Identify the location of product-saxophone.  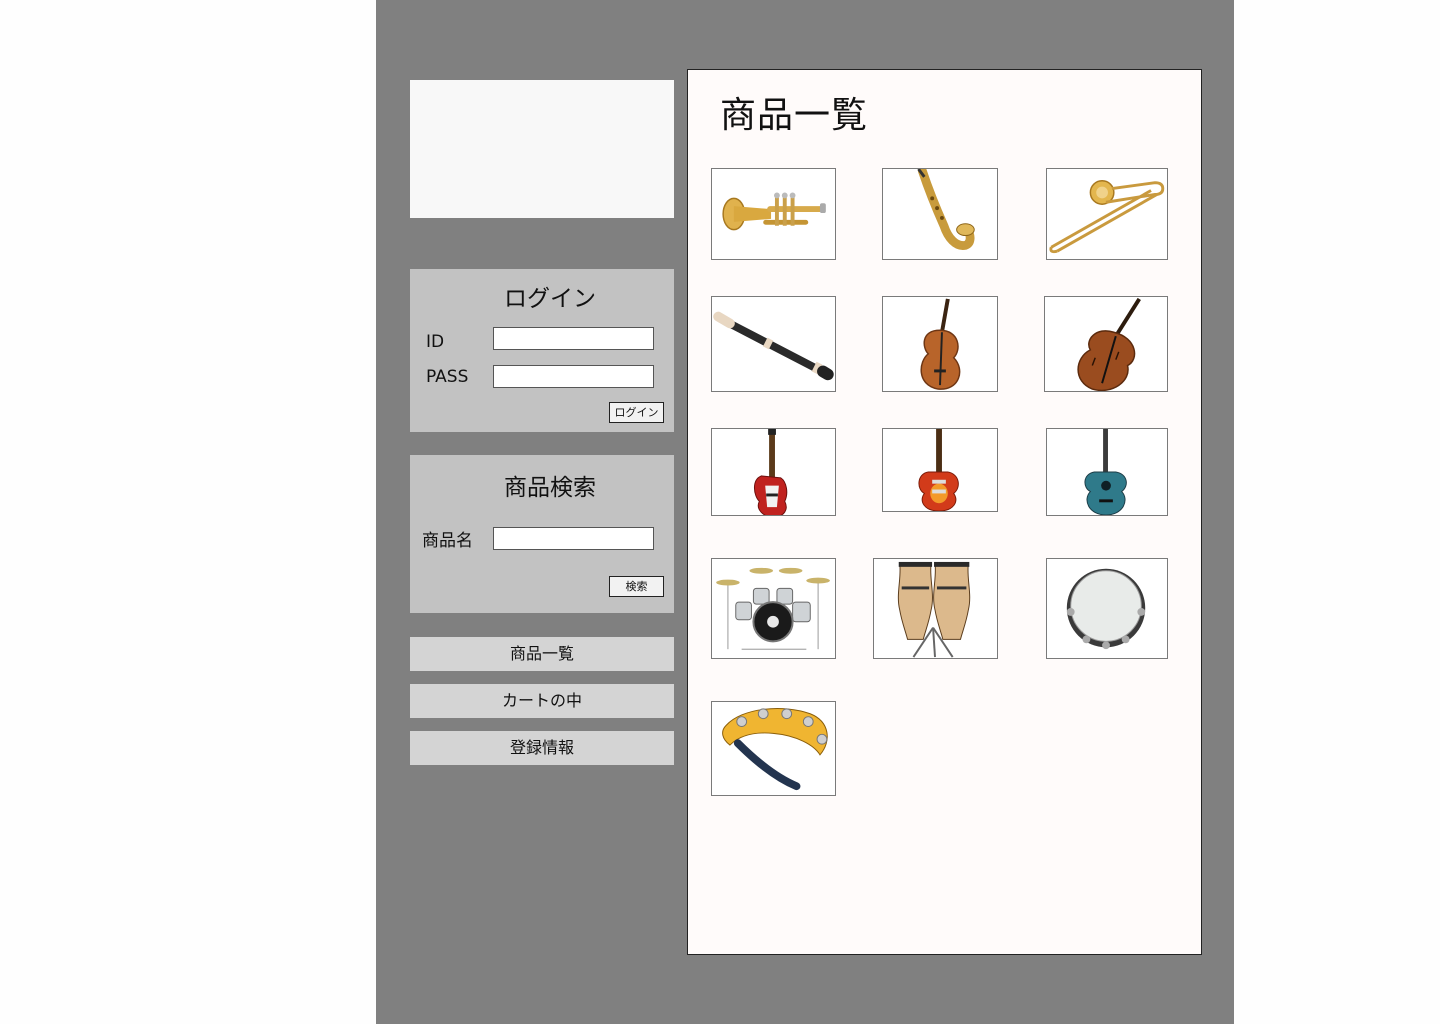
(940, 214).